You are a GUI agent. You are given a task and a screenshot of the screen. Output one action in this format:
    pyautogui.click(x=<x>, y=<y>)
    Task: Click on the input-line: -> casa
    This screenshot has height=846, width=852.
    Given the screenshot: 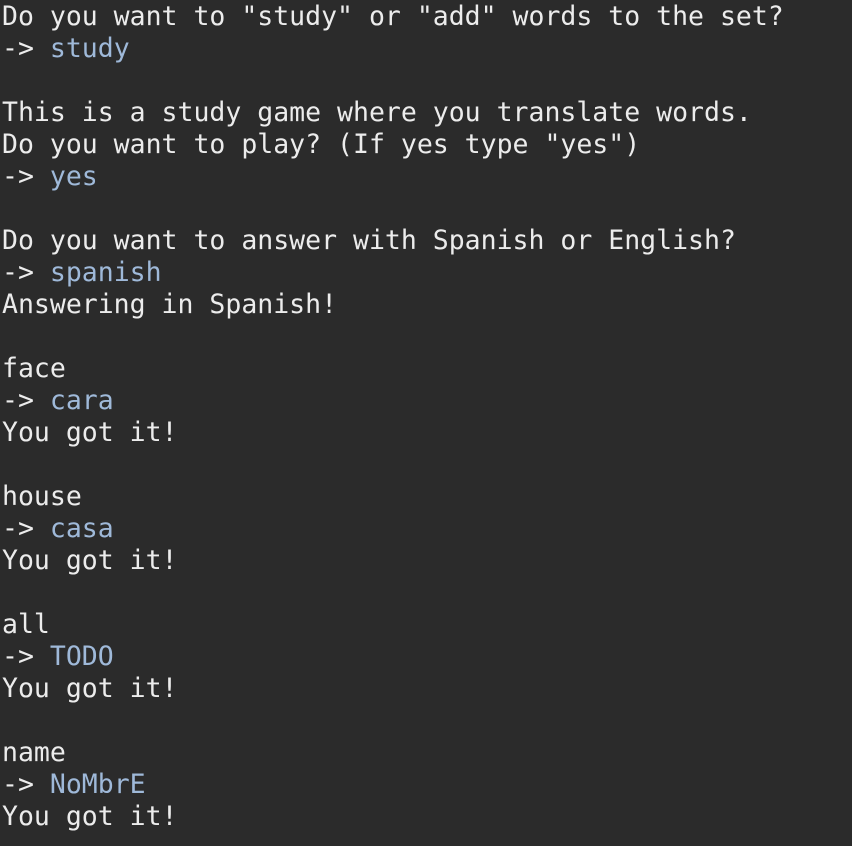 What is the action you would take?
    pyautogui.click(x=426, y=529)
    